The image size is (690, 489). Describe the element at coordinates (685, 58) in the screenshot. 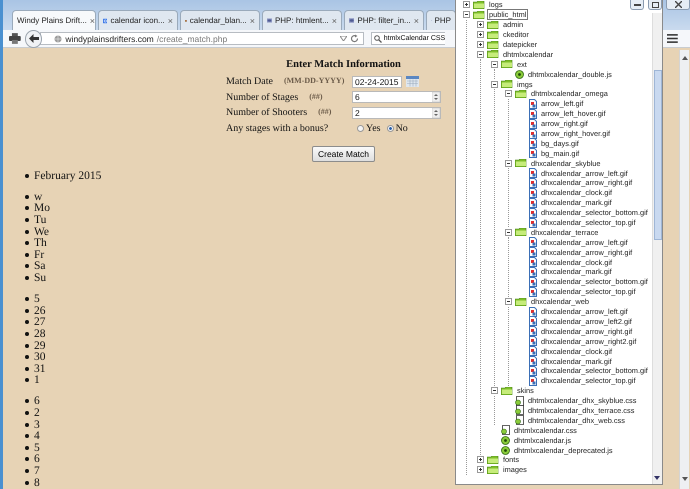

I see `scroll-up-icon` at that location.